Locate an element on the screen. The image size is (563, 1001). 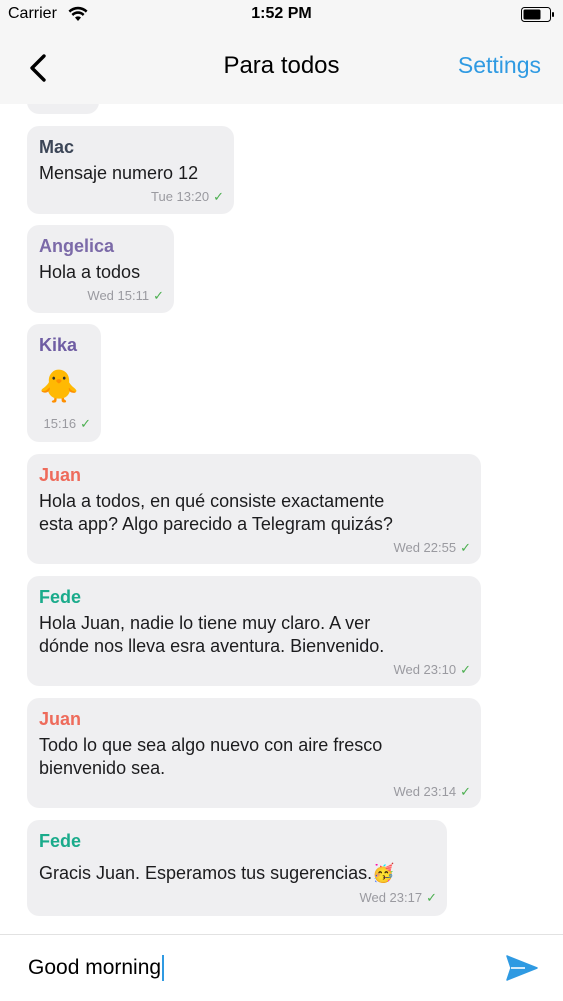
send-button is located at coordinates (522, 968).